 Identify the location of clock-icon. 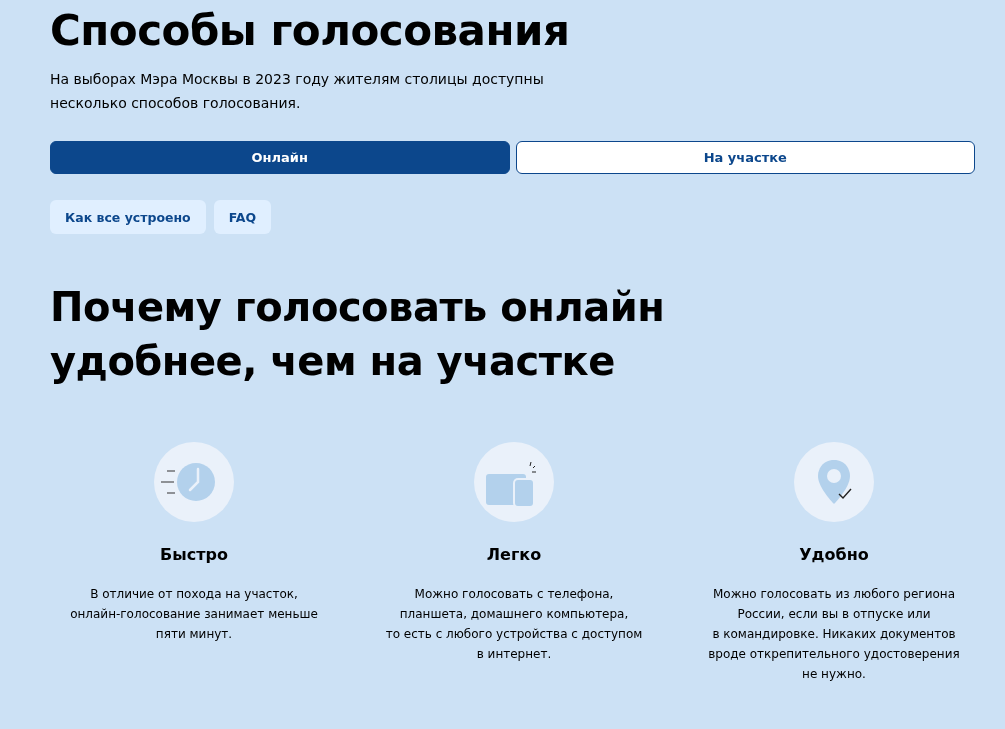
(194, 482).